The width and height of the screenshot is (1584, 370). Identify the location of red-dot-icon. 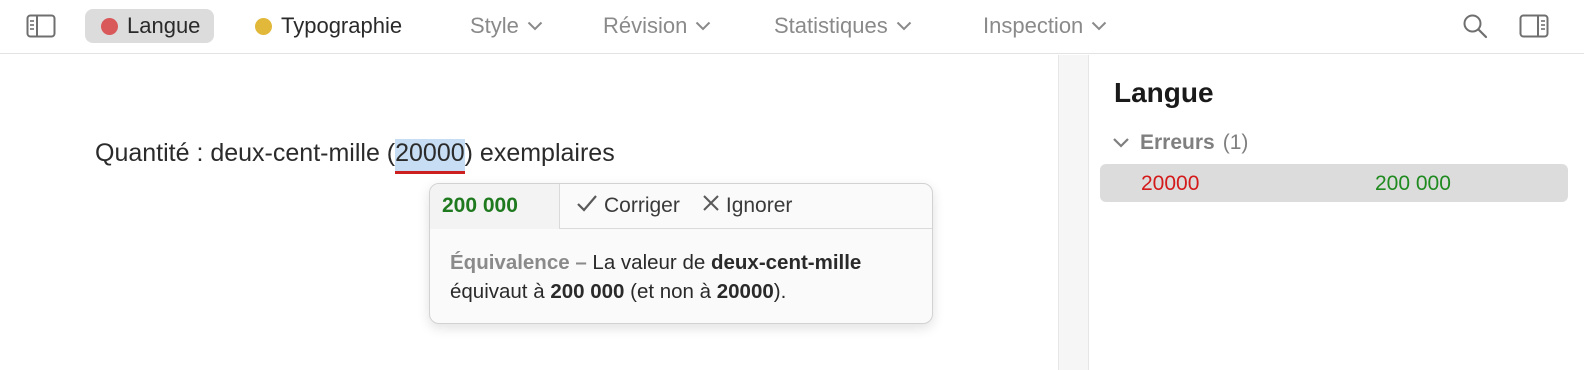
(109, 26).